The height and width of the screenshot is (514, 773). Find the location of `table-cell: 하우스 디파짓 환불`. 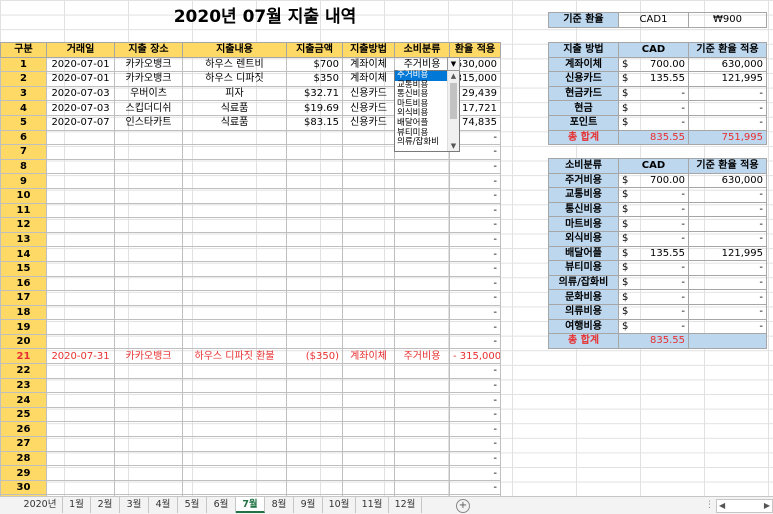

table-cell: 하우스 디파짓 환불 is located at coordinates (234, 356).